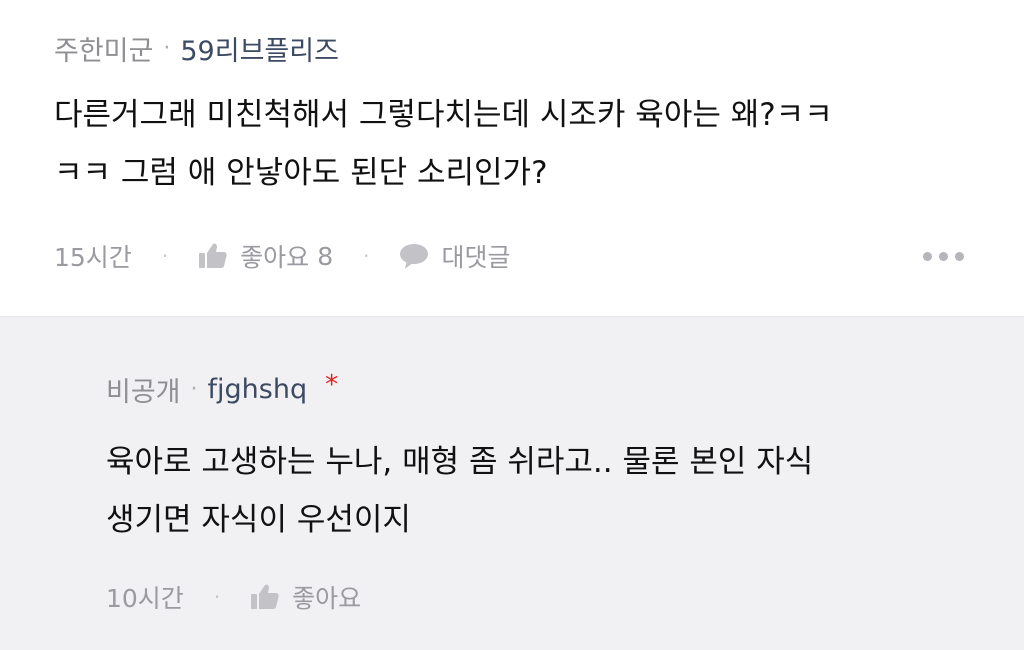 Image resolution: width=1024 pixels, height=650 pixels. Describe the element at coordinates (460, 462) in the screenshot. I see `comment-body-line: 육아로 고생하는 누나, 매형 좀 쉬라고.. 물론 본인 자식` at that location.